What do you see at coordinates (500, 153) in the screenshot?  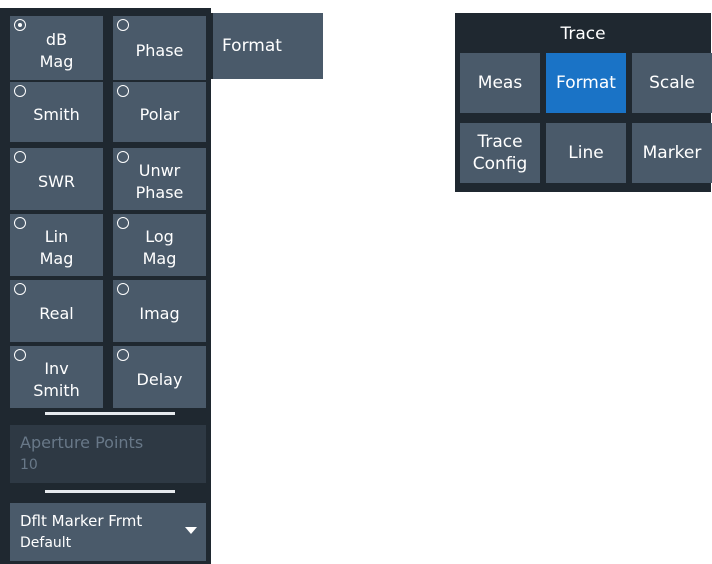 I see `trace-config-button: Trace Config` at bounding box center [500, 153].